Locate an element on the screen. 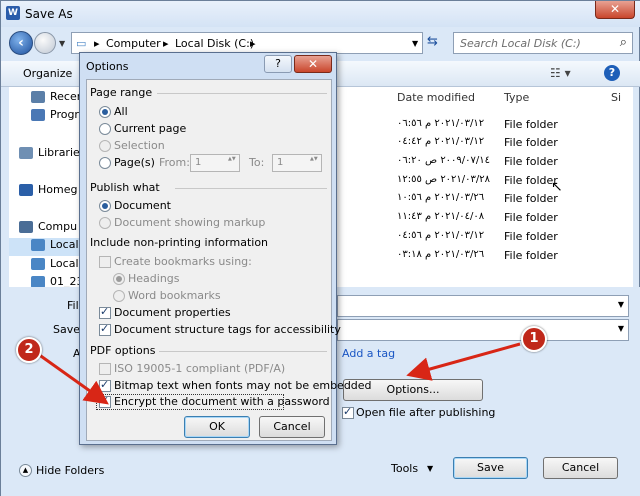 The width and height of the screenshot is (640, 496). annotation-marker-2: 2 is located at coordinates (29, 350).